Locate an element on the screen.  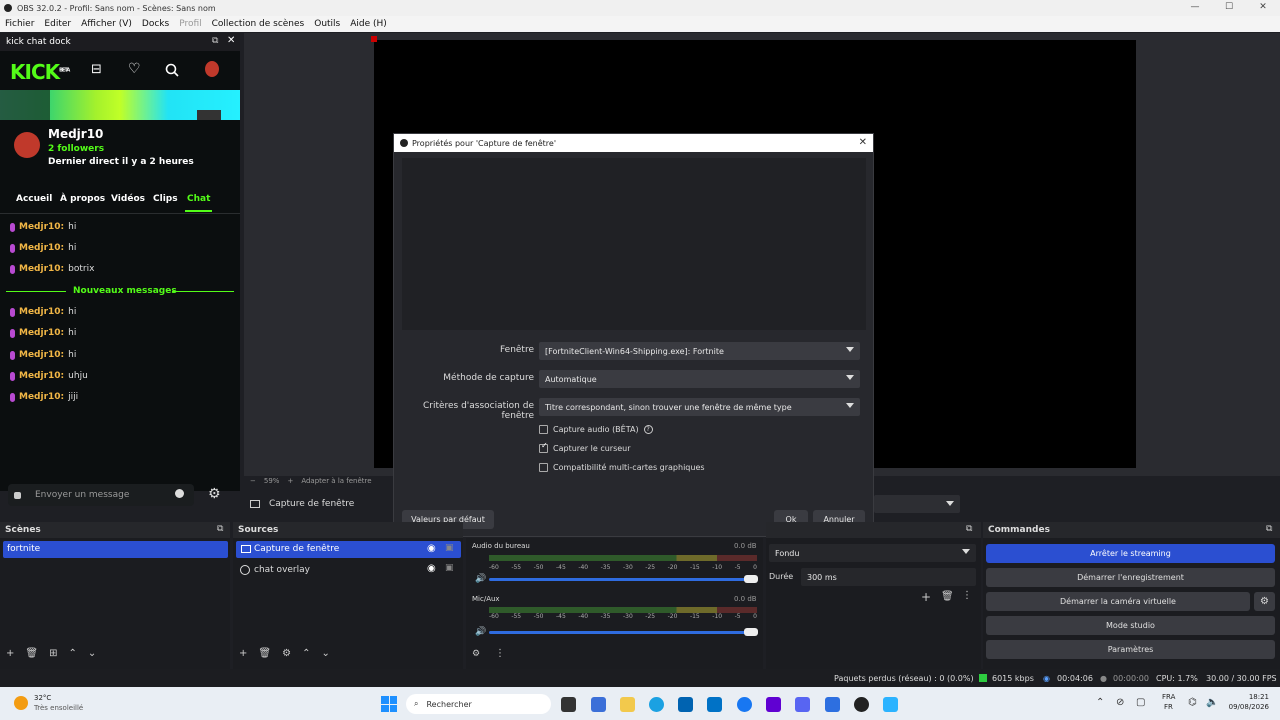
scene-item-fortnite: fortnite is located at coordinates (115, 549).